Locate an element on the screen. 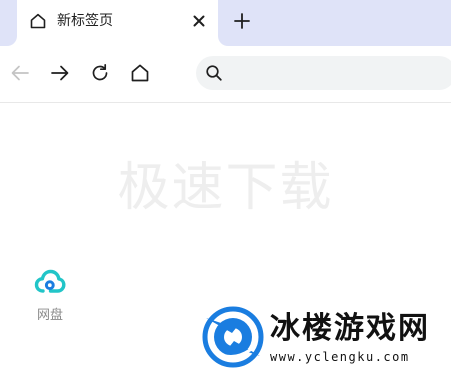  tab-title: 新标签页 is located at coordinates (85, 21).